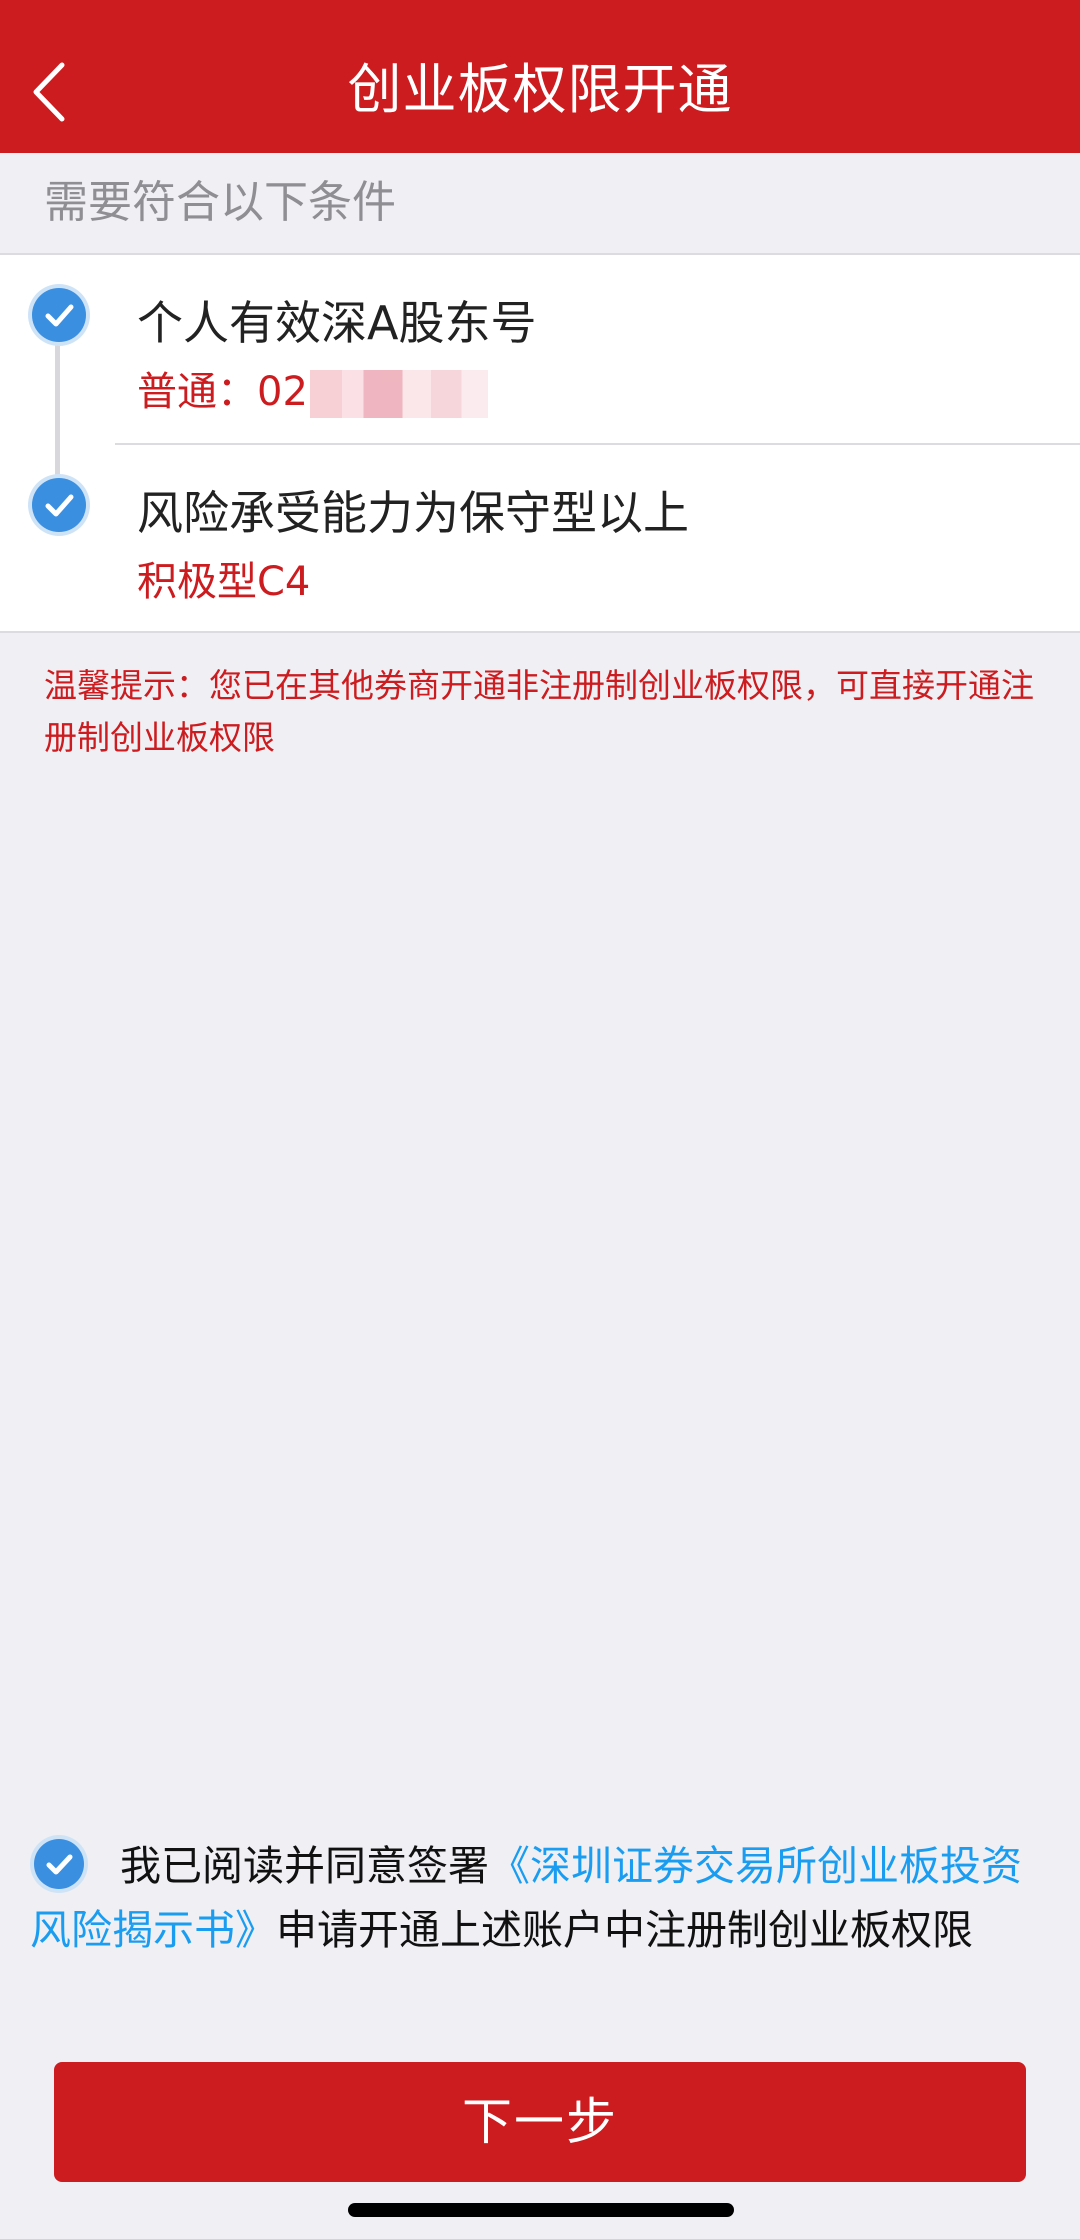 This screenshot has height=2239, width=1080. I want to click on section-title: 需要符合以下条件, so click(220, 202).